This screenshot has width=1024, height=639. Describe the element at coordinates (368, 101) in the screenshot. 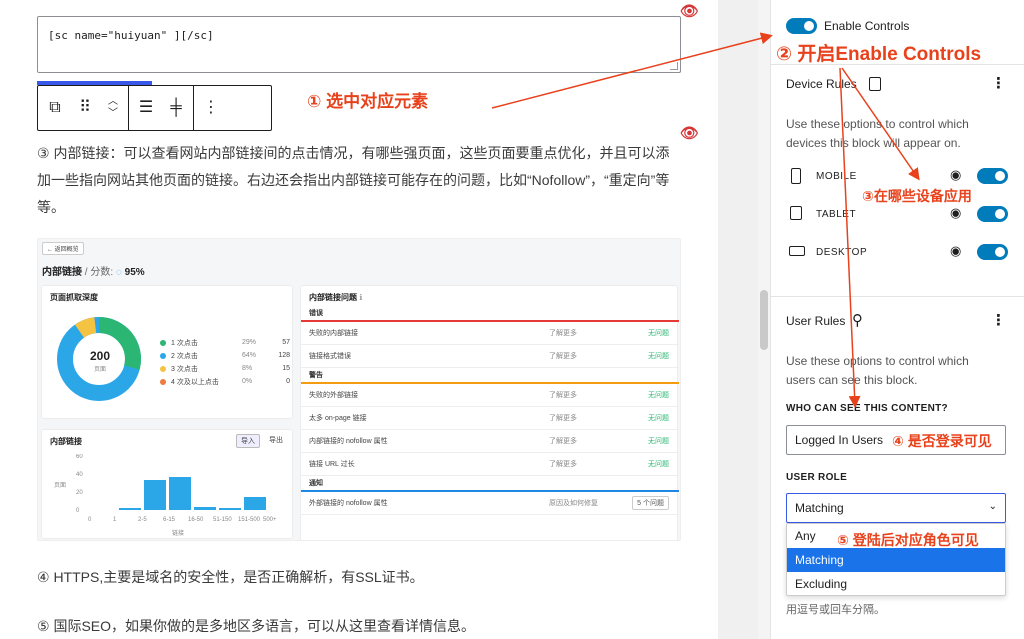

I see `annotation-1: ① 选中对应元素` at that location.